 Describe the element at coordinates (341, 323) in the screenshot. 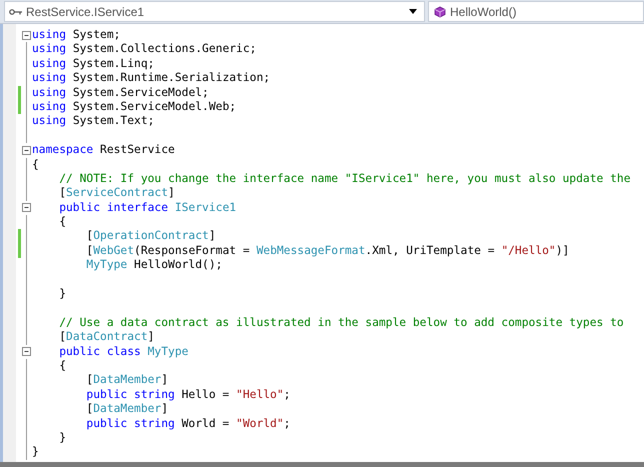

I see `code-line: // Use a data contract as illustrated in the sample below to add composite types to` at that location.